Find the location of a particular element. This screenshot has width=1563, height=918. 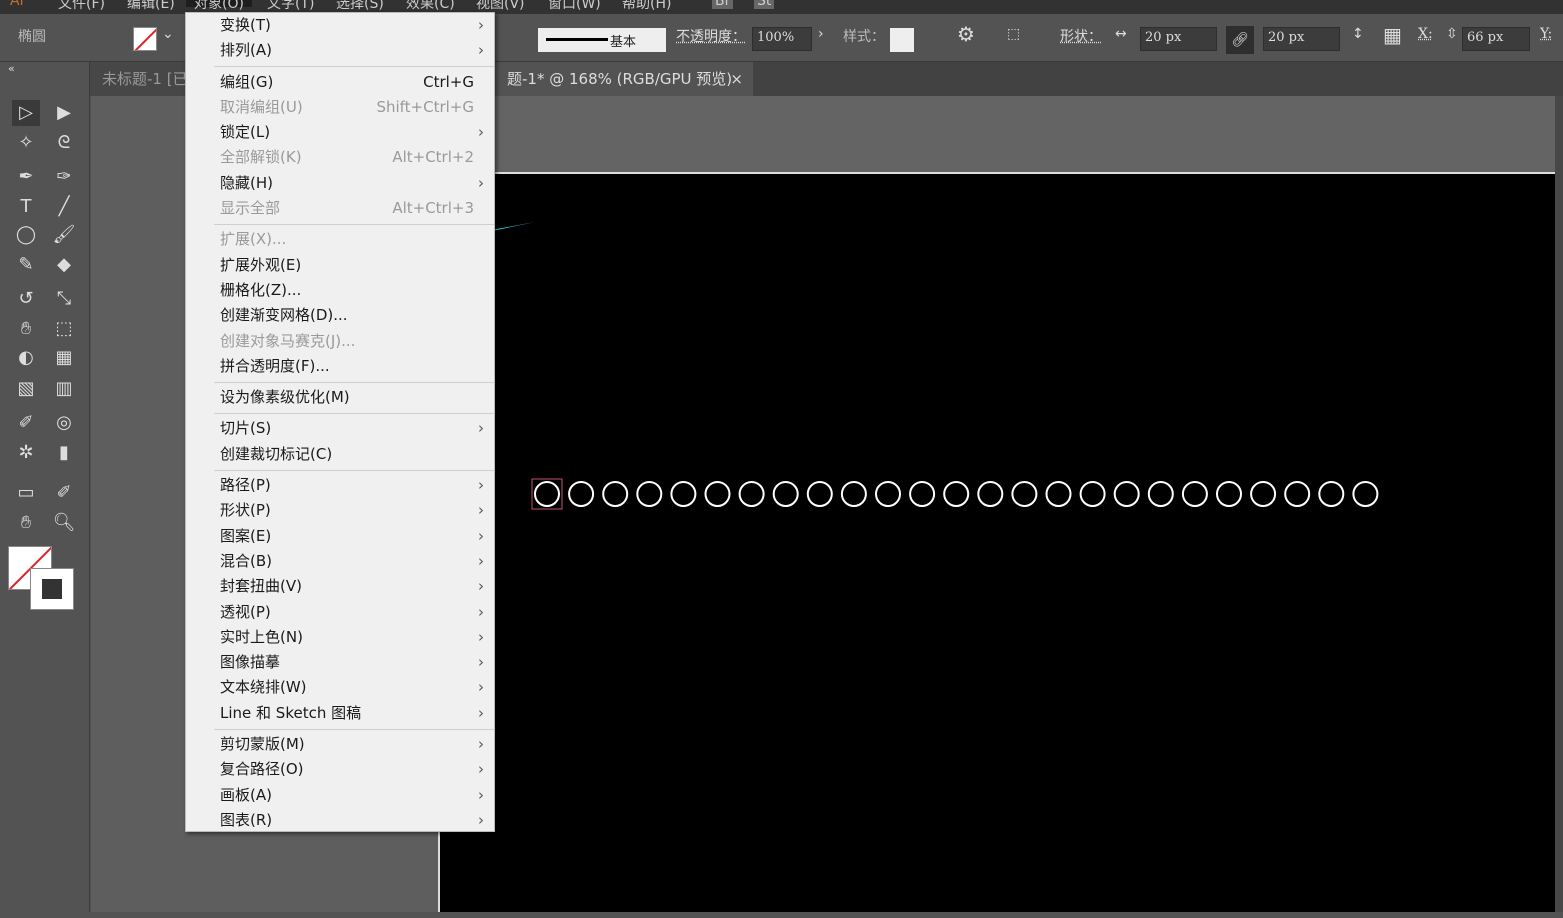

menu-item: 文本绕排(W) › is located at coordinates (340, 687).